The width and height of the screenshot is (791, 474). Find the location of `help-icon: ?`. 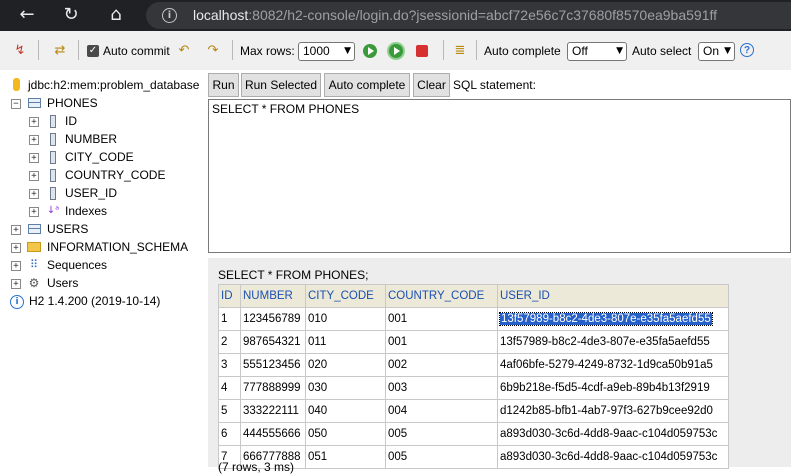

help-icon: ? is located at coordinates (747, 50).